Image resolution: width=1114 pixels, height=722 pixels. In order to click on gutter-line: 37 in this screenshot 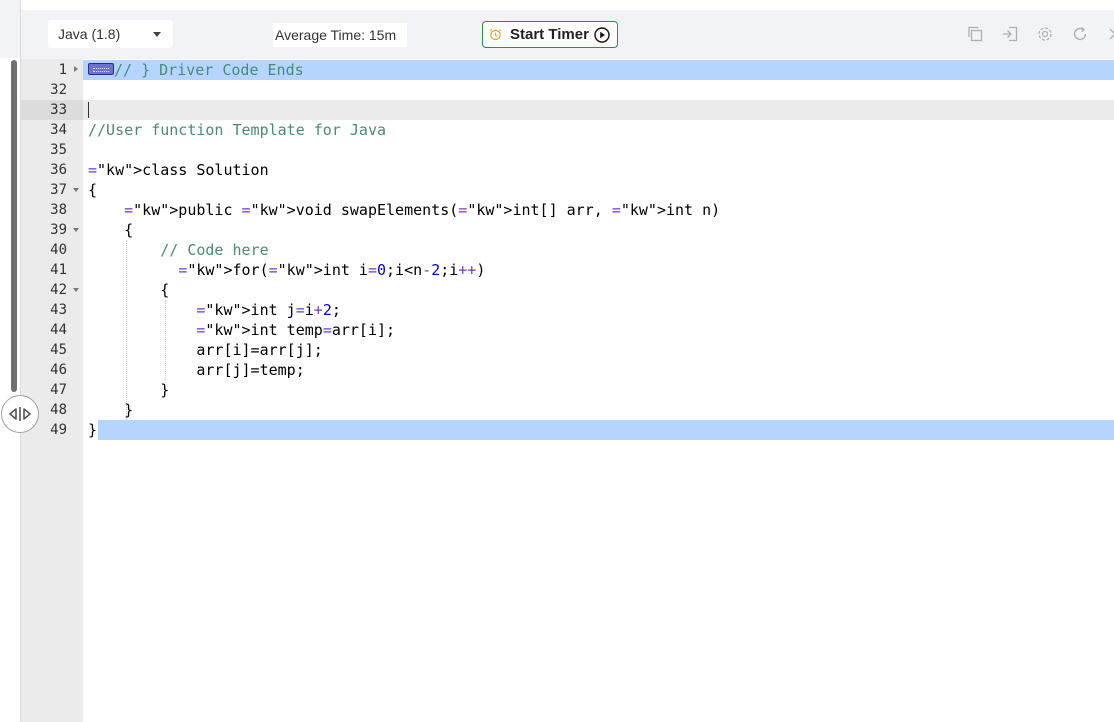, I will do `click(52, 190)`.